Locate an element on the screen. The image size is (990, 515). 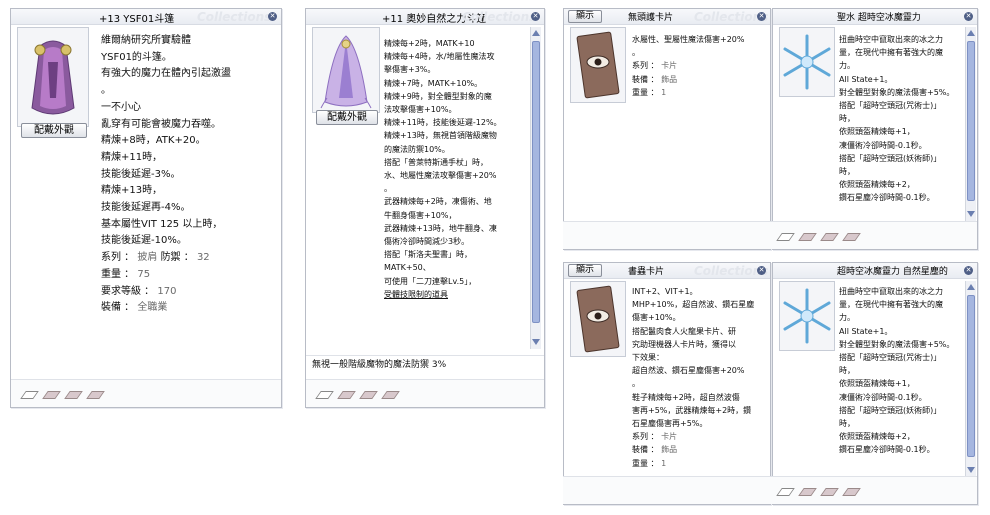
desc-line: YSF01的斗篷。 is located at coordinates (136, 57).